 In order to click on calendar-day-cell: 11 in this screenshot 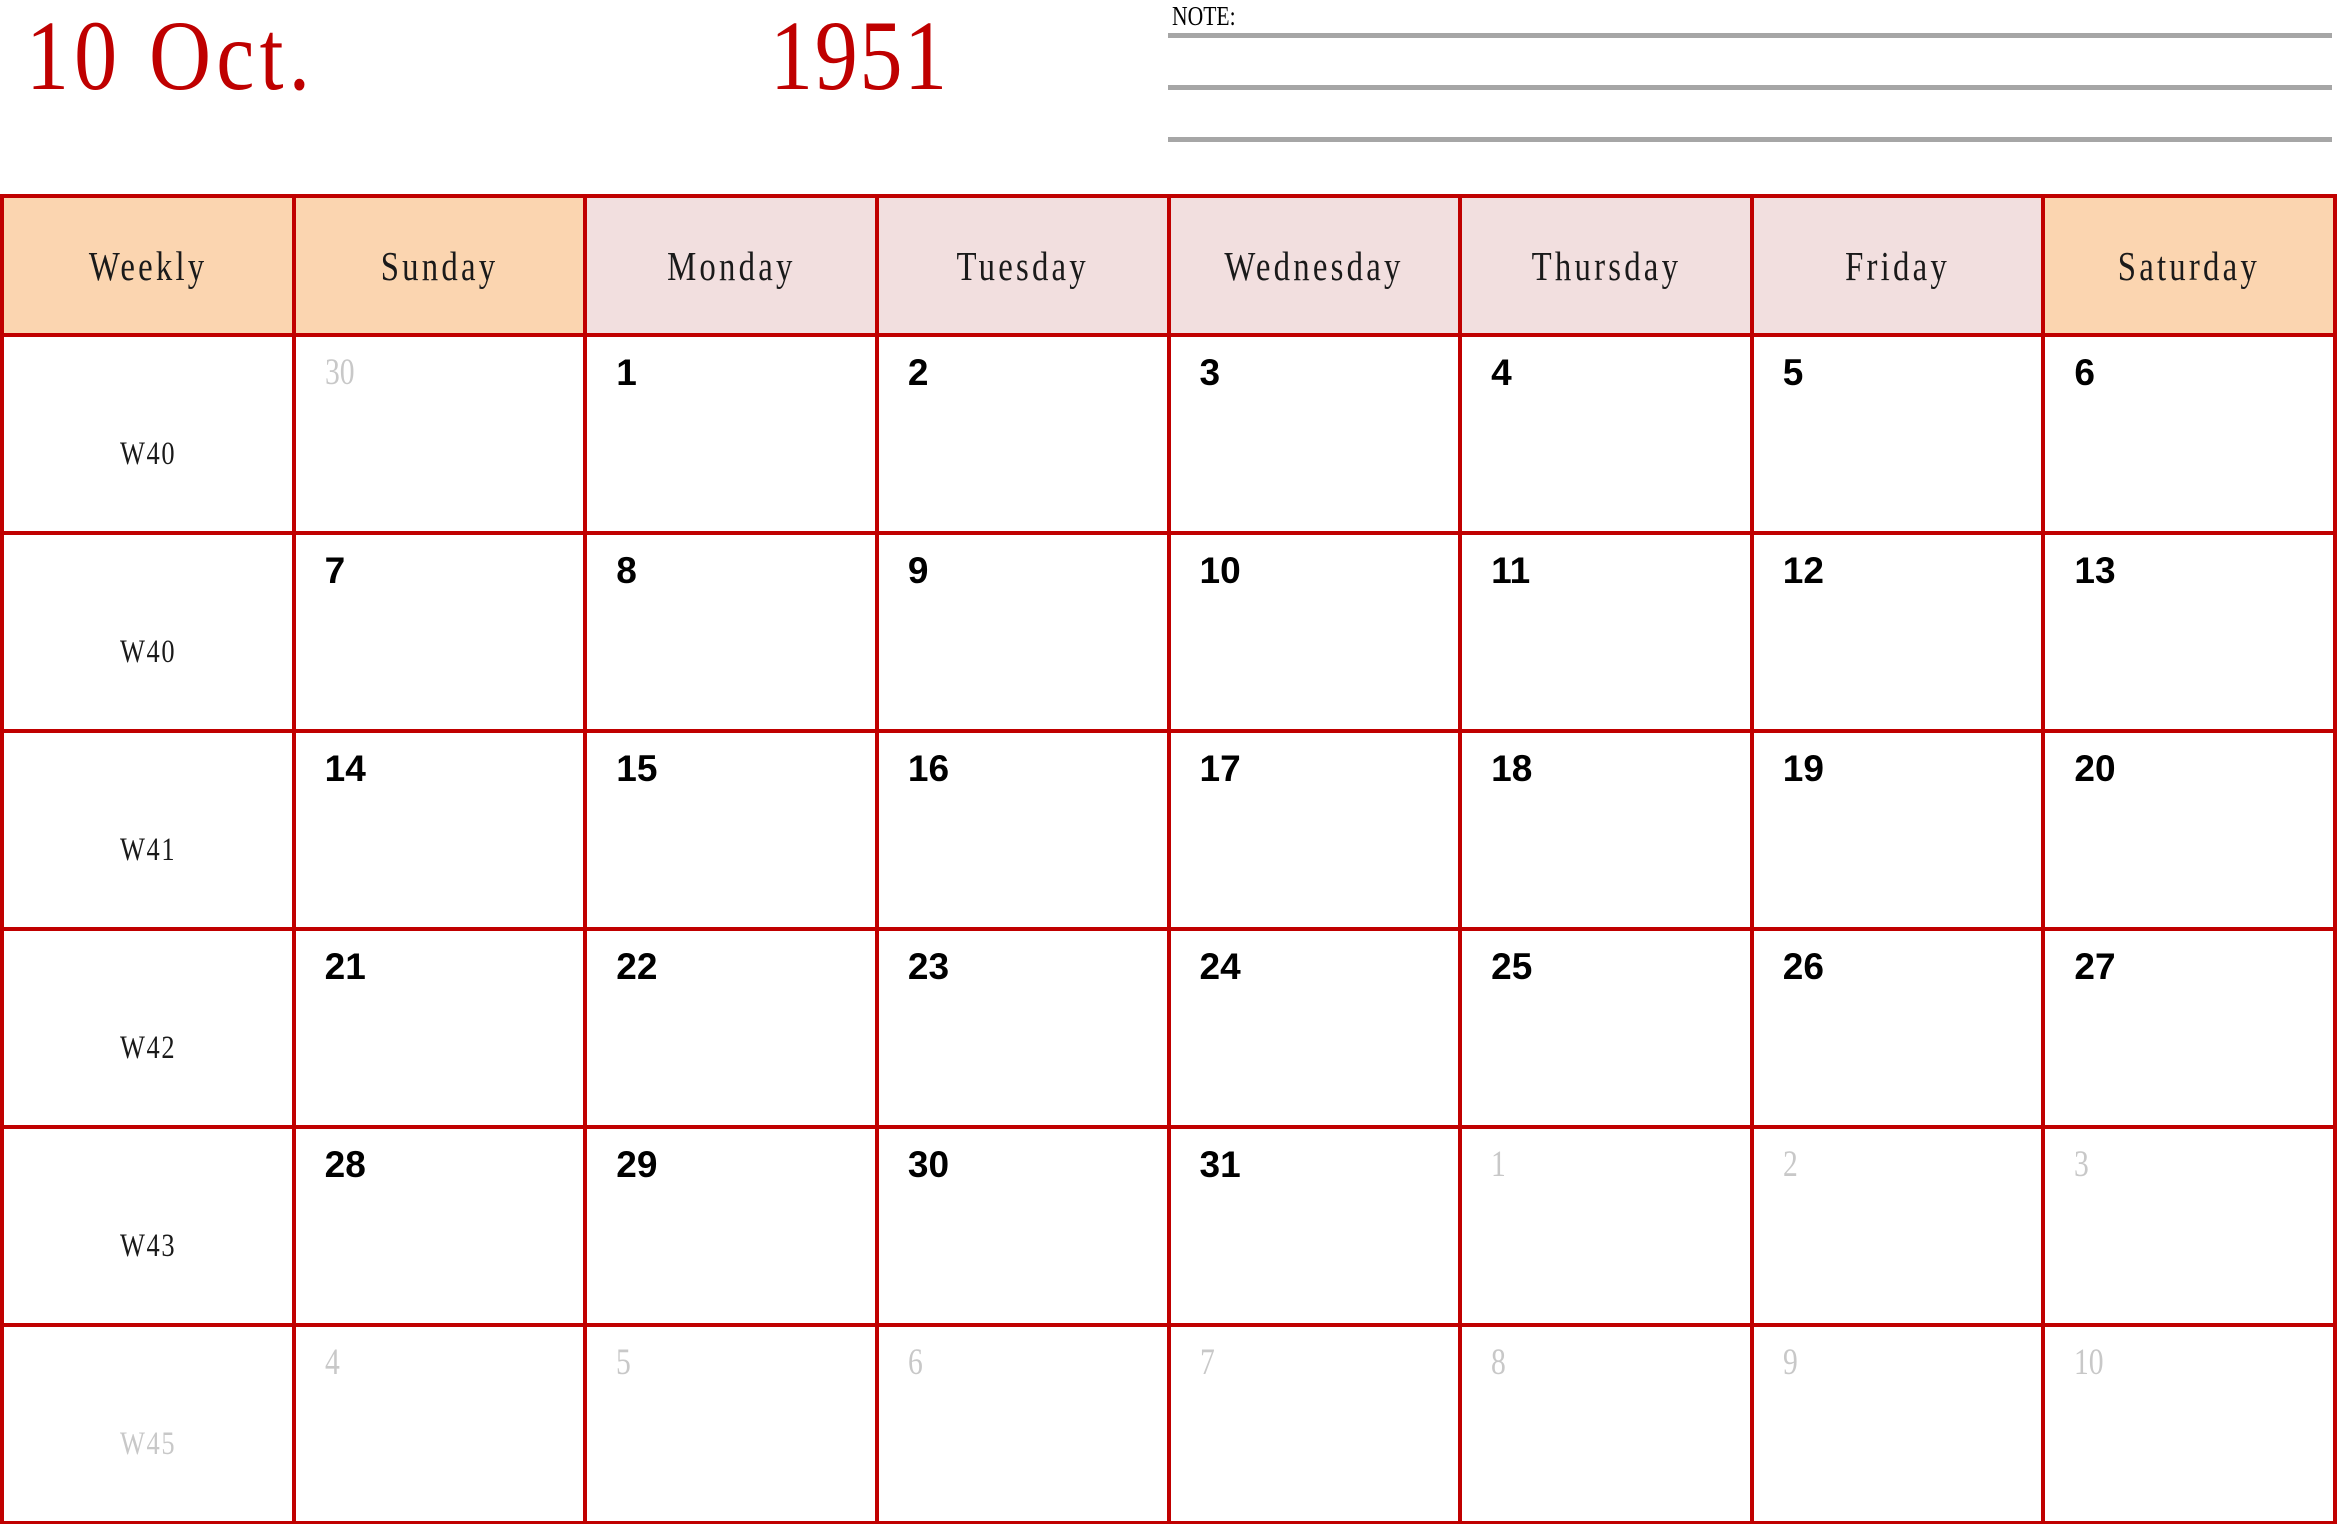, I will do `click(1606, 632)`.